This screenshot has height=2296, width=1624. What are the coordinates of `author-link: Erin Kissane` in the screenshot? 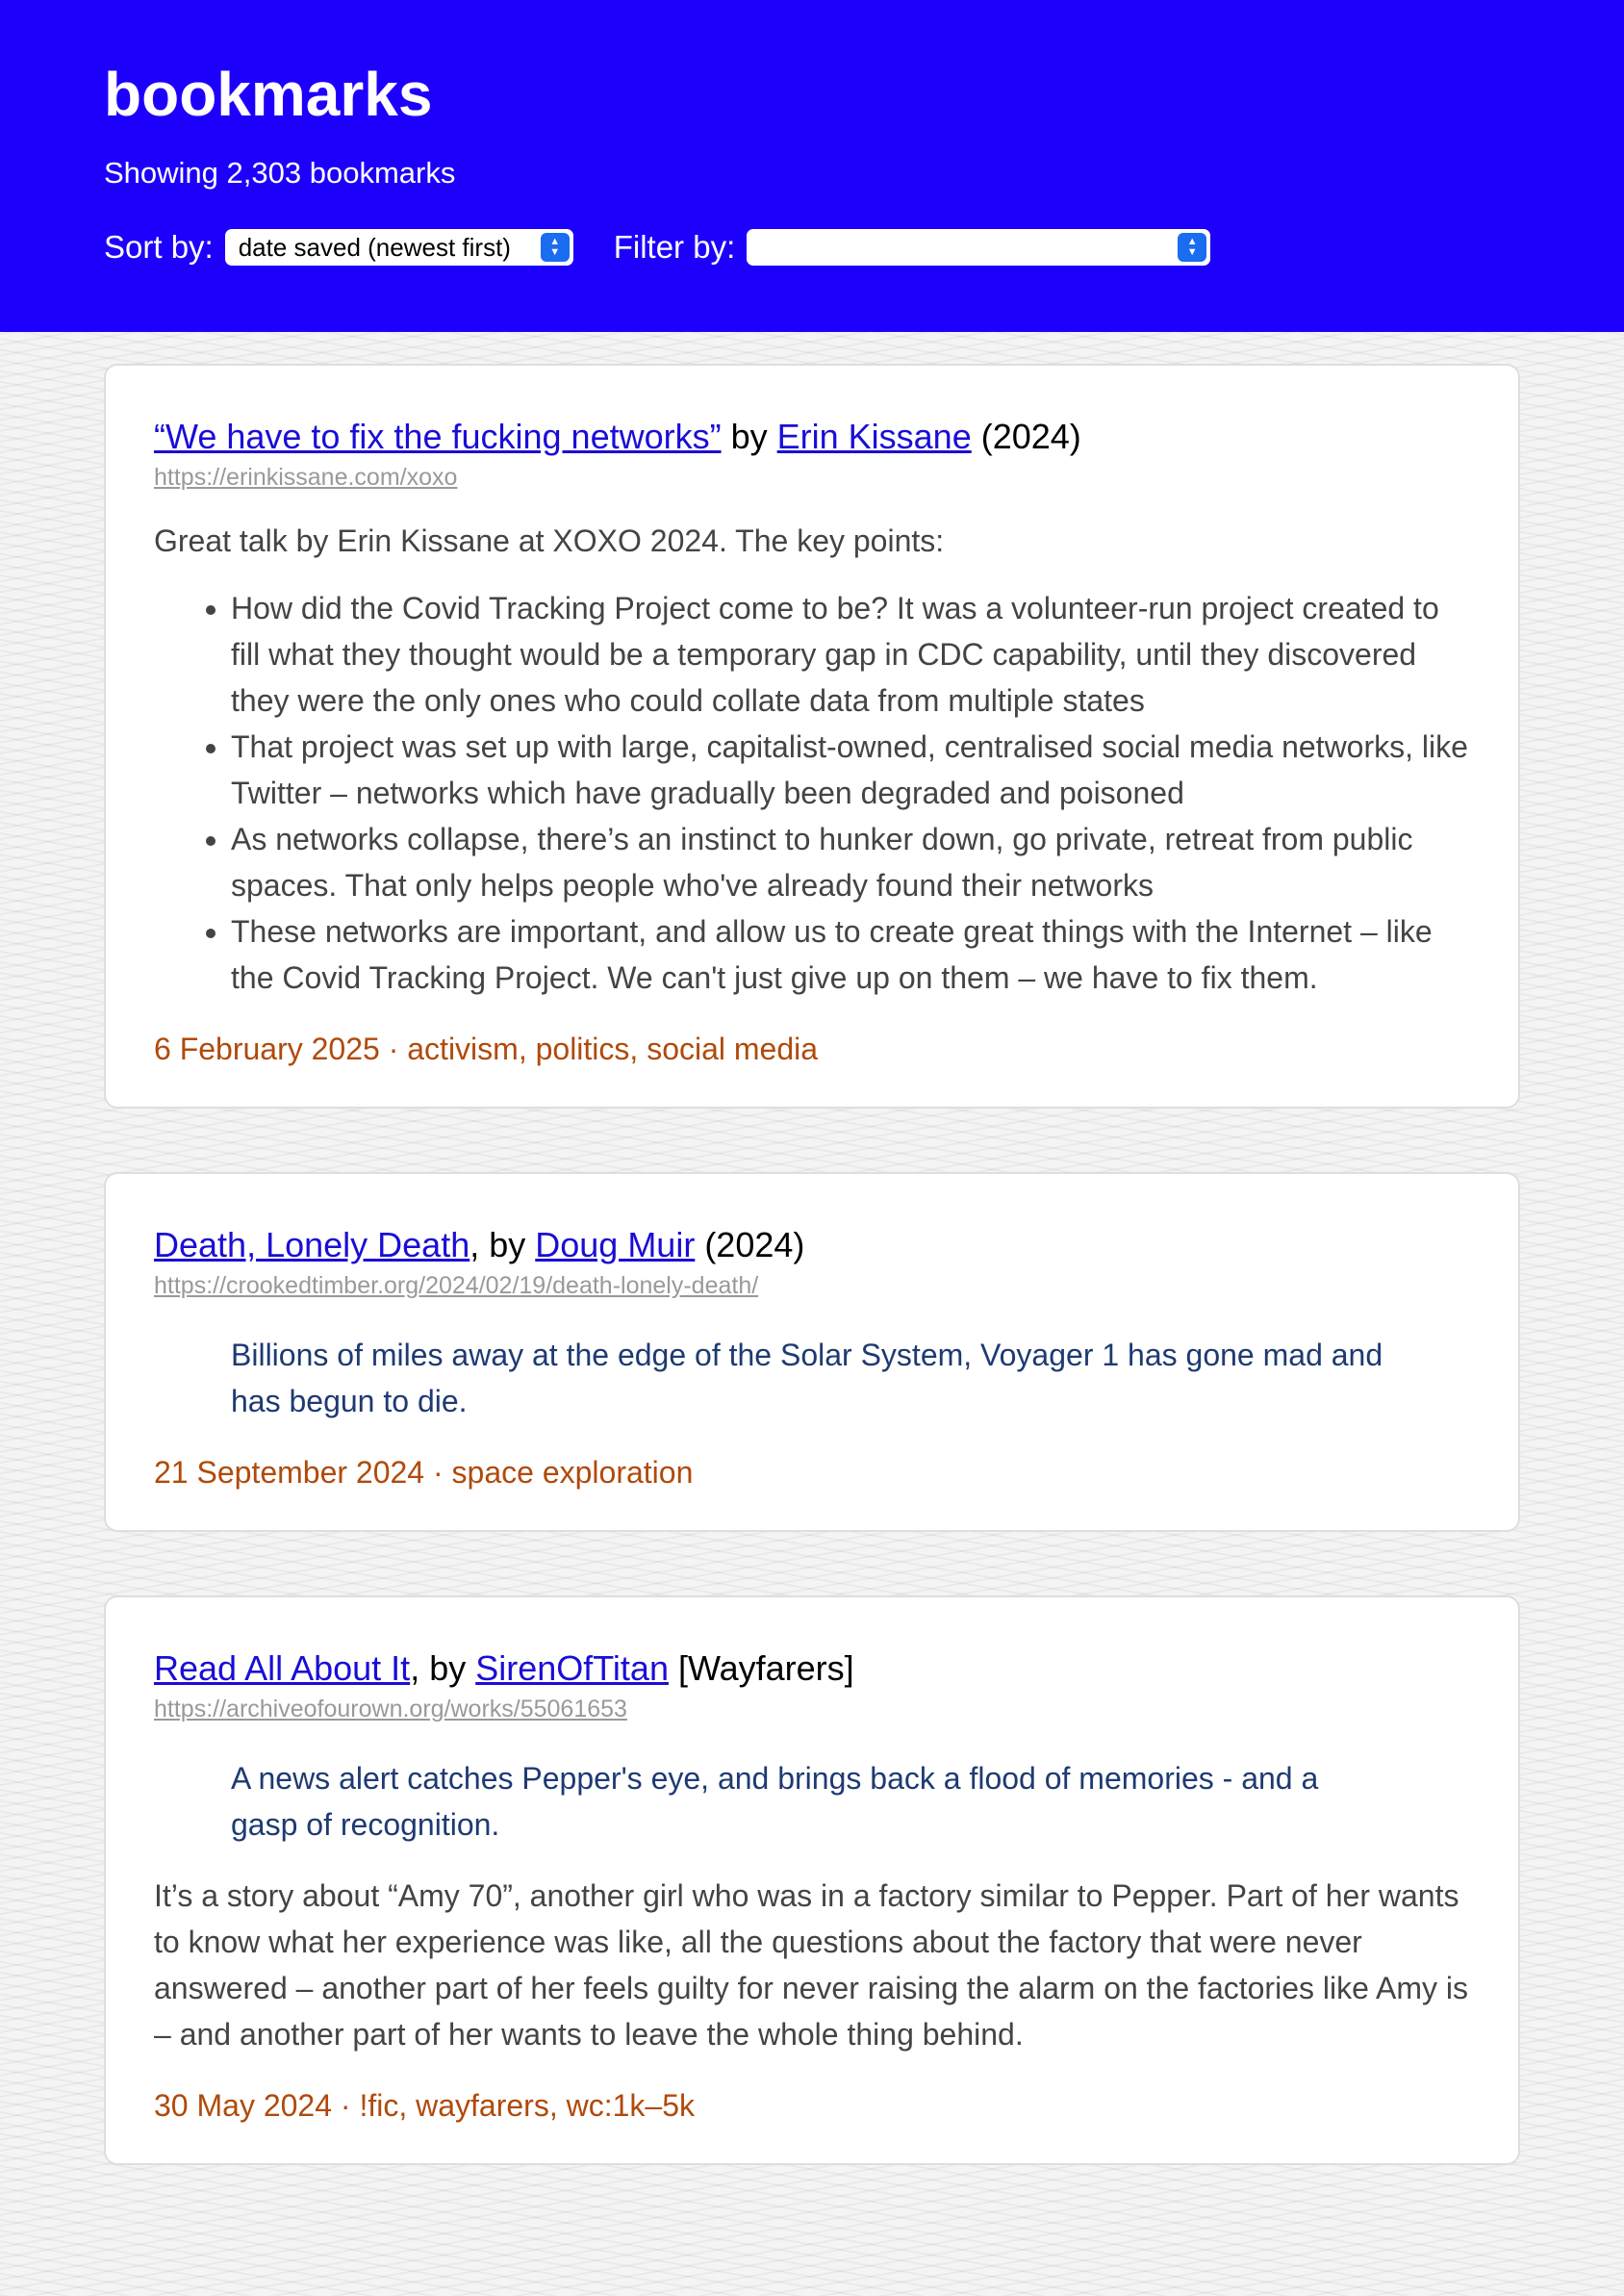 It's located at (874, 436).